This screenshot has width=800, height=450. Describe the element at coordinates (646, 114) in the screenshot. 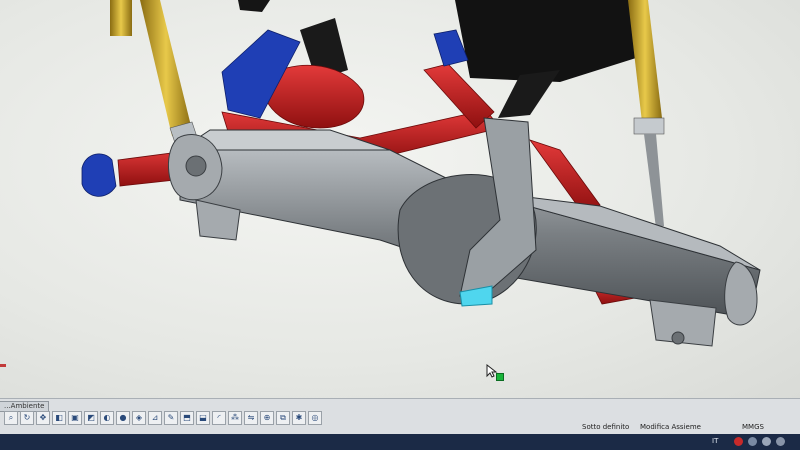

I see `right-shock-absorber` at that location.